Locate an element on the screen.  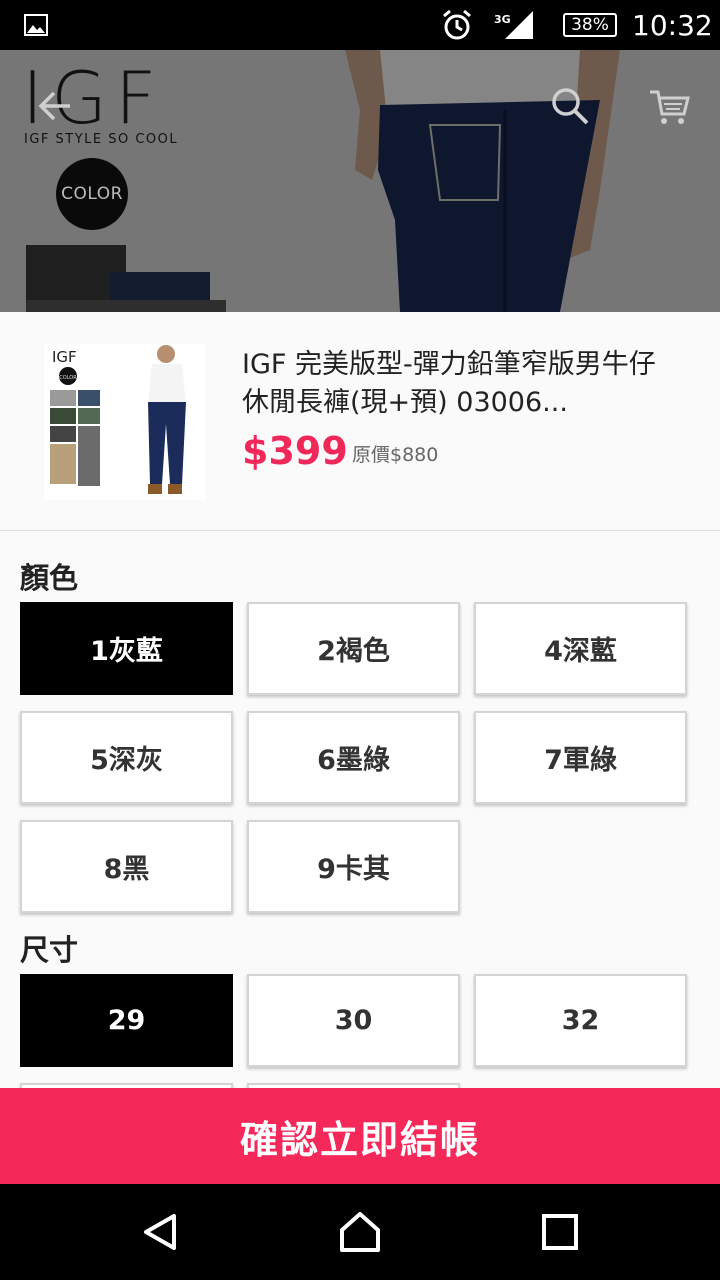
thumb-brand: IGF is located at coordinates (64, 357).